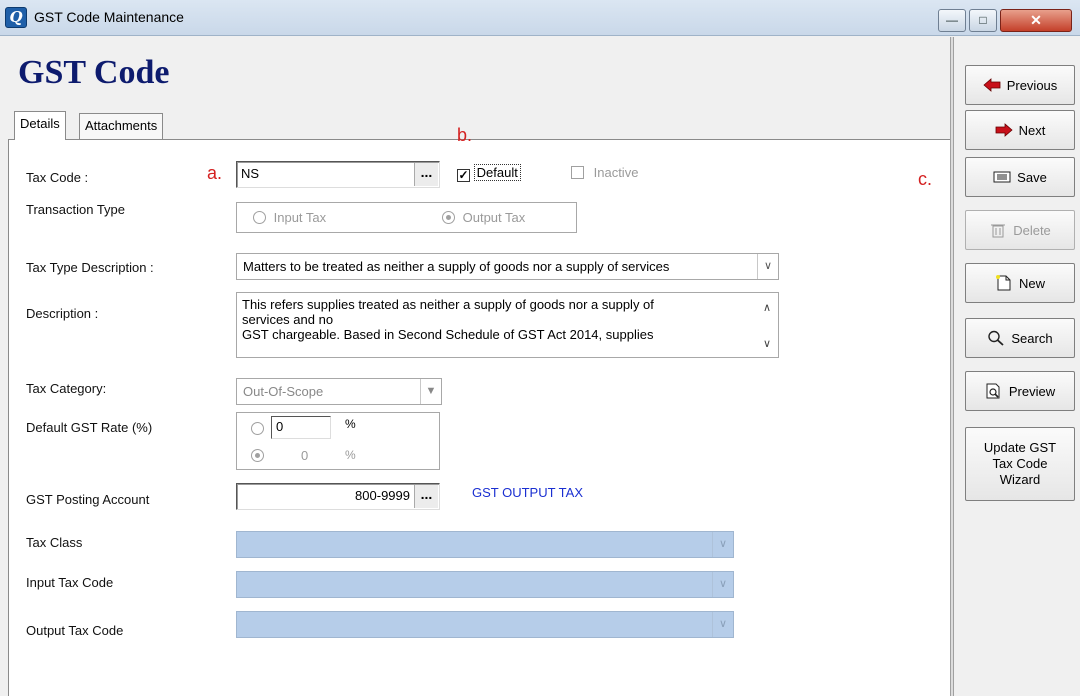  What do you see at coordinates (1032, 130) in the screenshot?
I see `next-label: Next` at bounding box center [1032, 130].